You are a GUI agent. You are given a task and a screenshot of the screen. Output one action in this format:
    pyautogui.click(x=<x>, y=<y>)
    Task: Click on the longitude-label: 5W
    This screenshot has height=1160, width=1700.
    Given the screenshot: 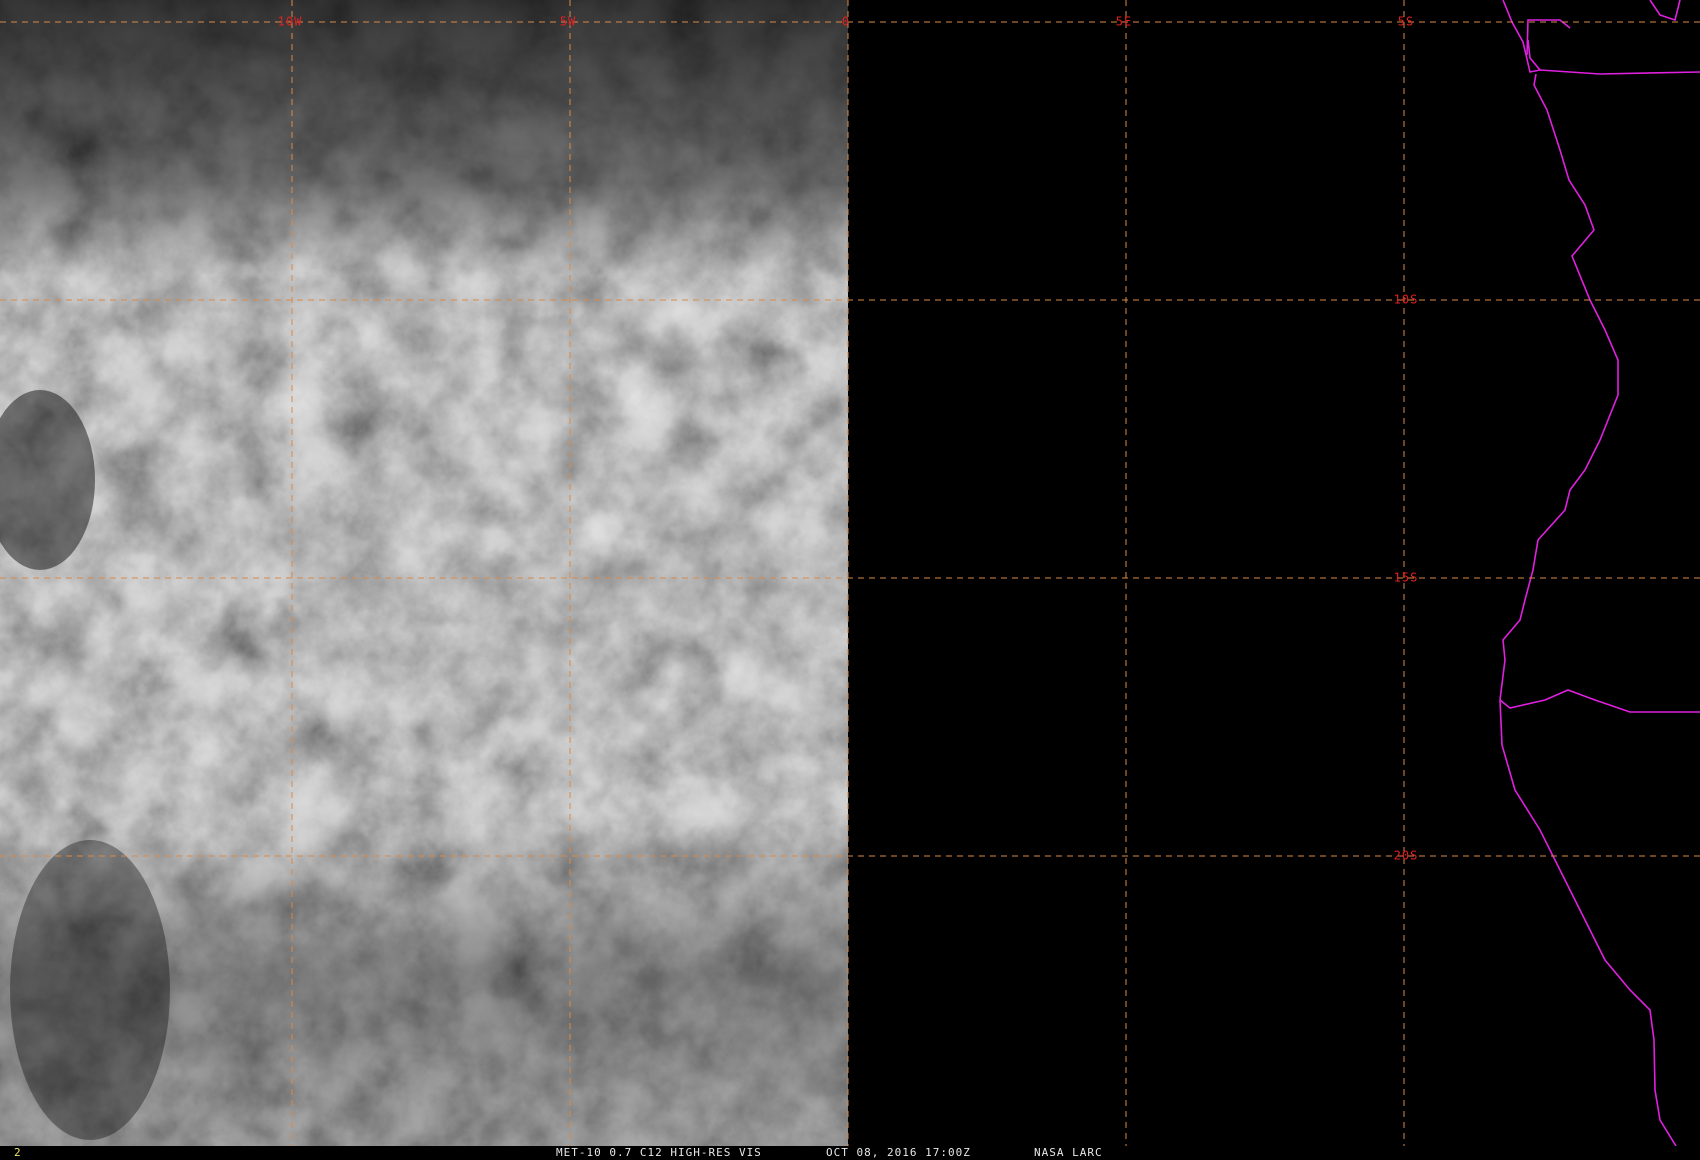 What is the action you would take?
    pyautogui.click(x=568, y=22)
    